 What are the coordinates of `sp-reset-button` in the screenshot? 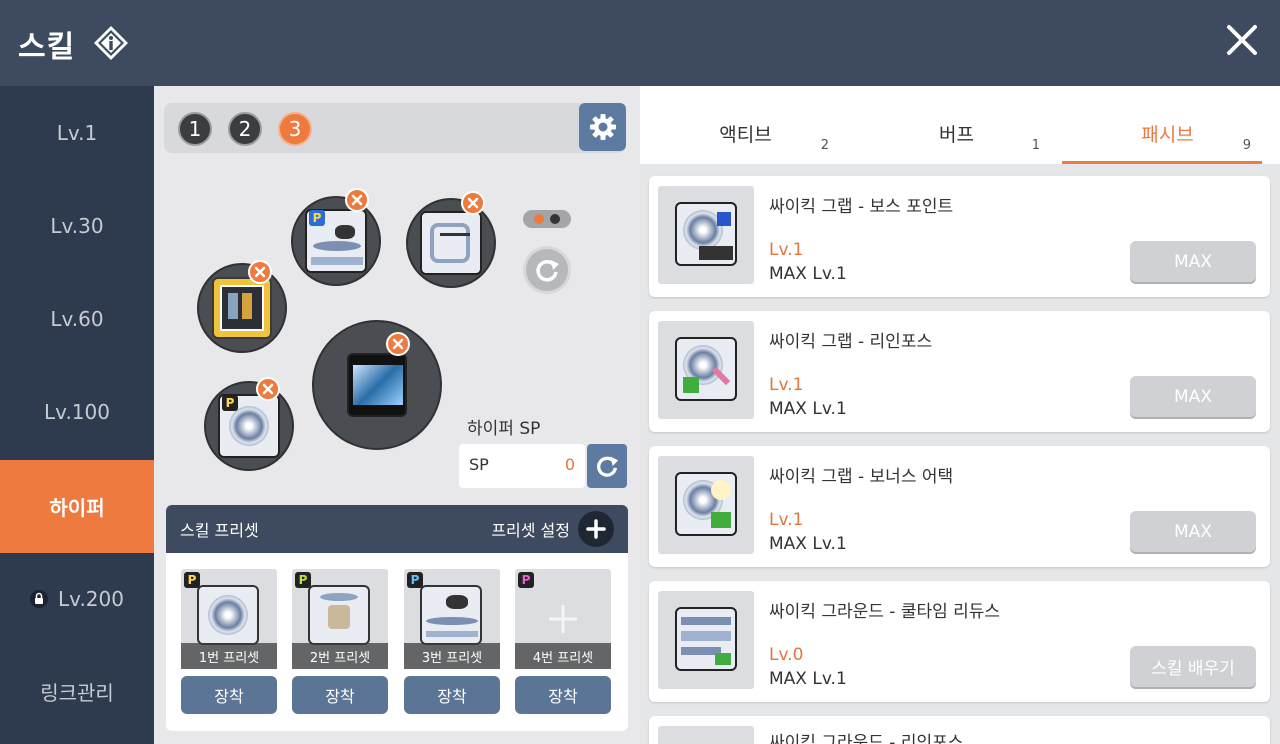 It's located at (607, 466).